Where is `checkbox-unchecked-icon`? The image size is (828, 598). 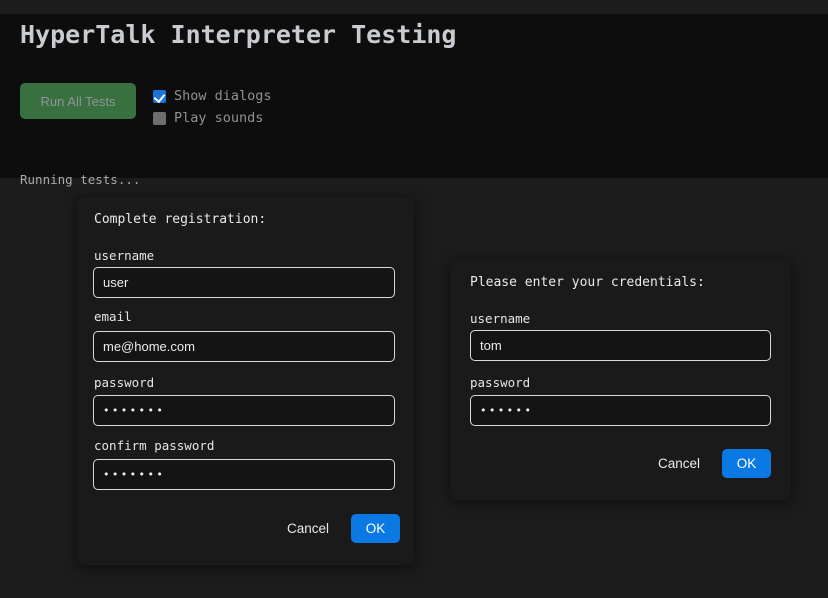 checkbox-unchecked-icon is located at coordinates (159, 118).